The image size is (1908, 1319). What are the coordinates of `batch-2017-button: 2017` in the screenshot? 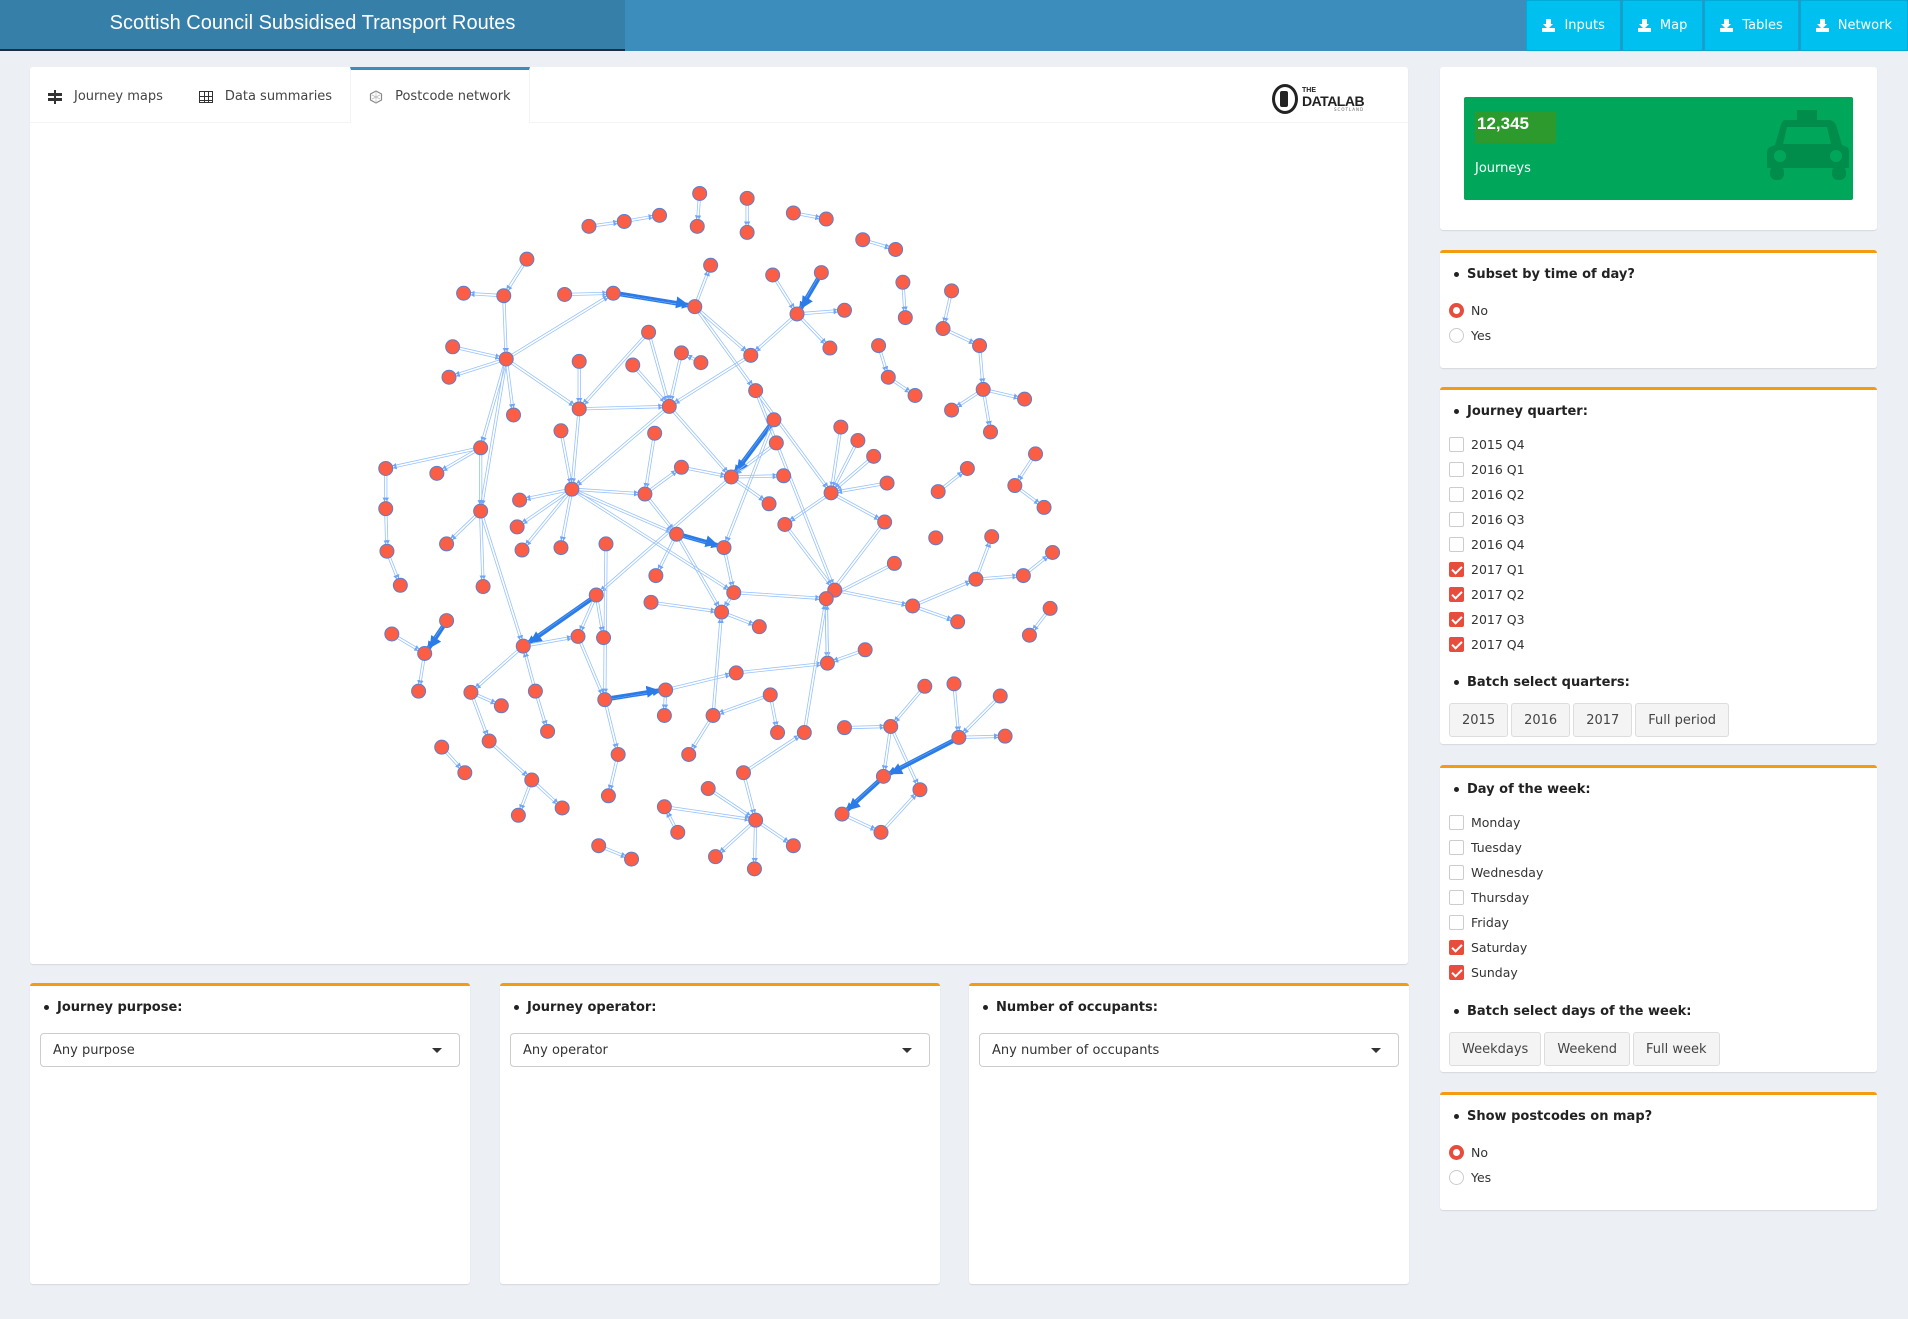 It's located at (1603, 720).